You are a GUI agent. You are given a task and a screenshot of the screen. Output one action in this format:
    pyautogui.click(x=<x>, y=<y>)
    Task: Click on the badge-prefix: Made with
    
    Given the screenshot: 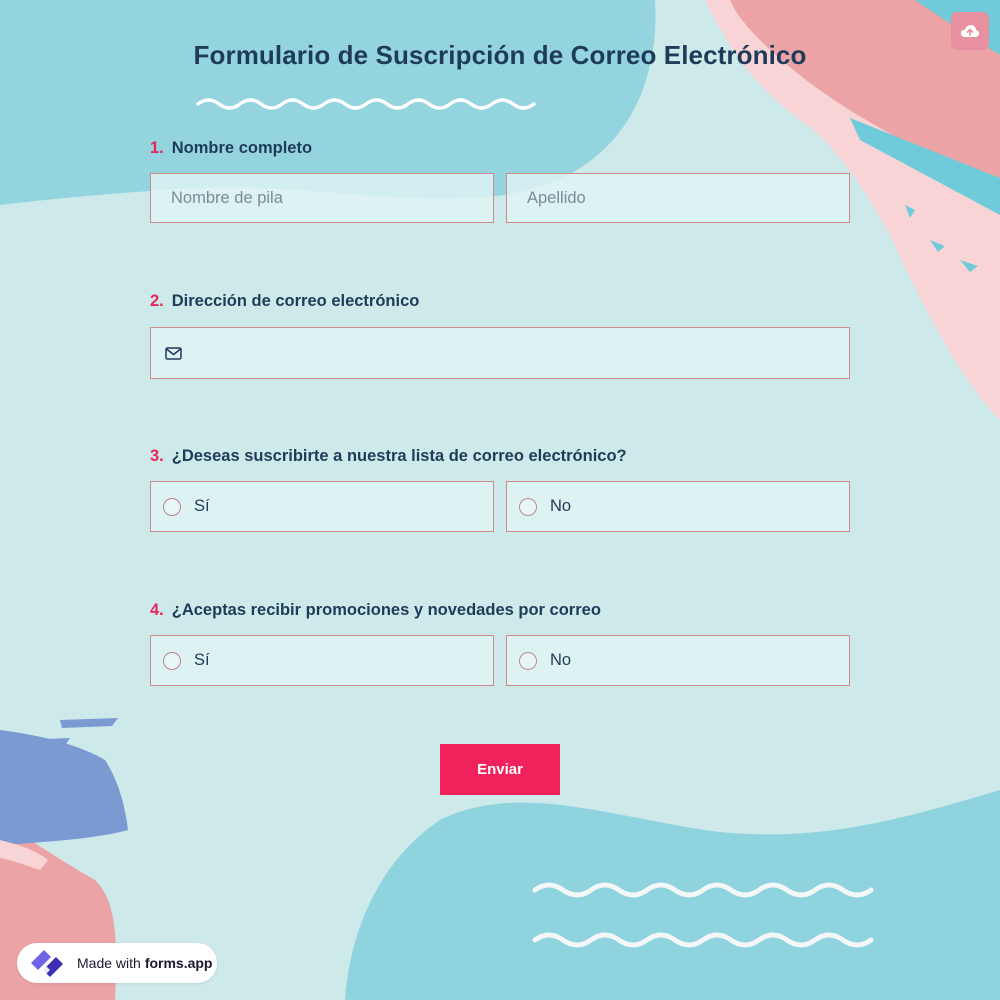 What is the action you would take?
    pyautogui.click(x=109, y=963)
    